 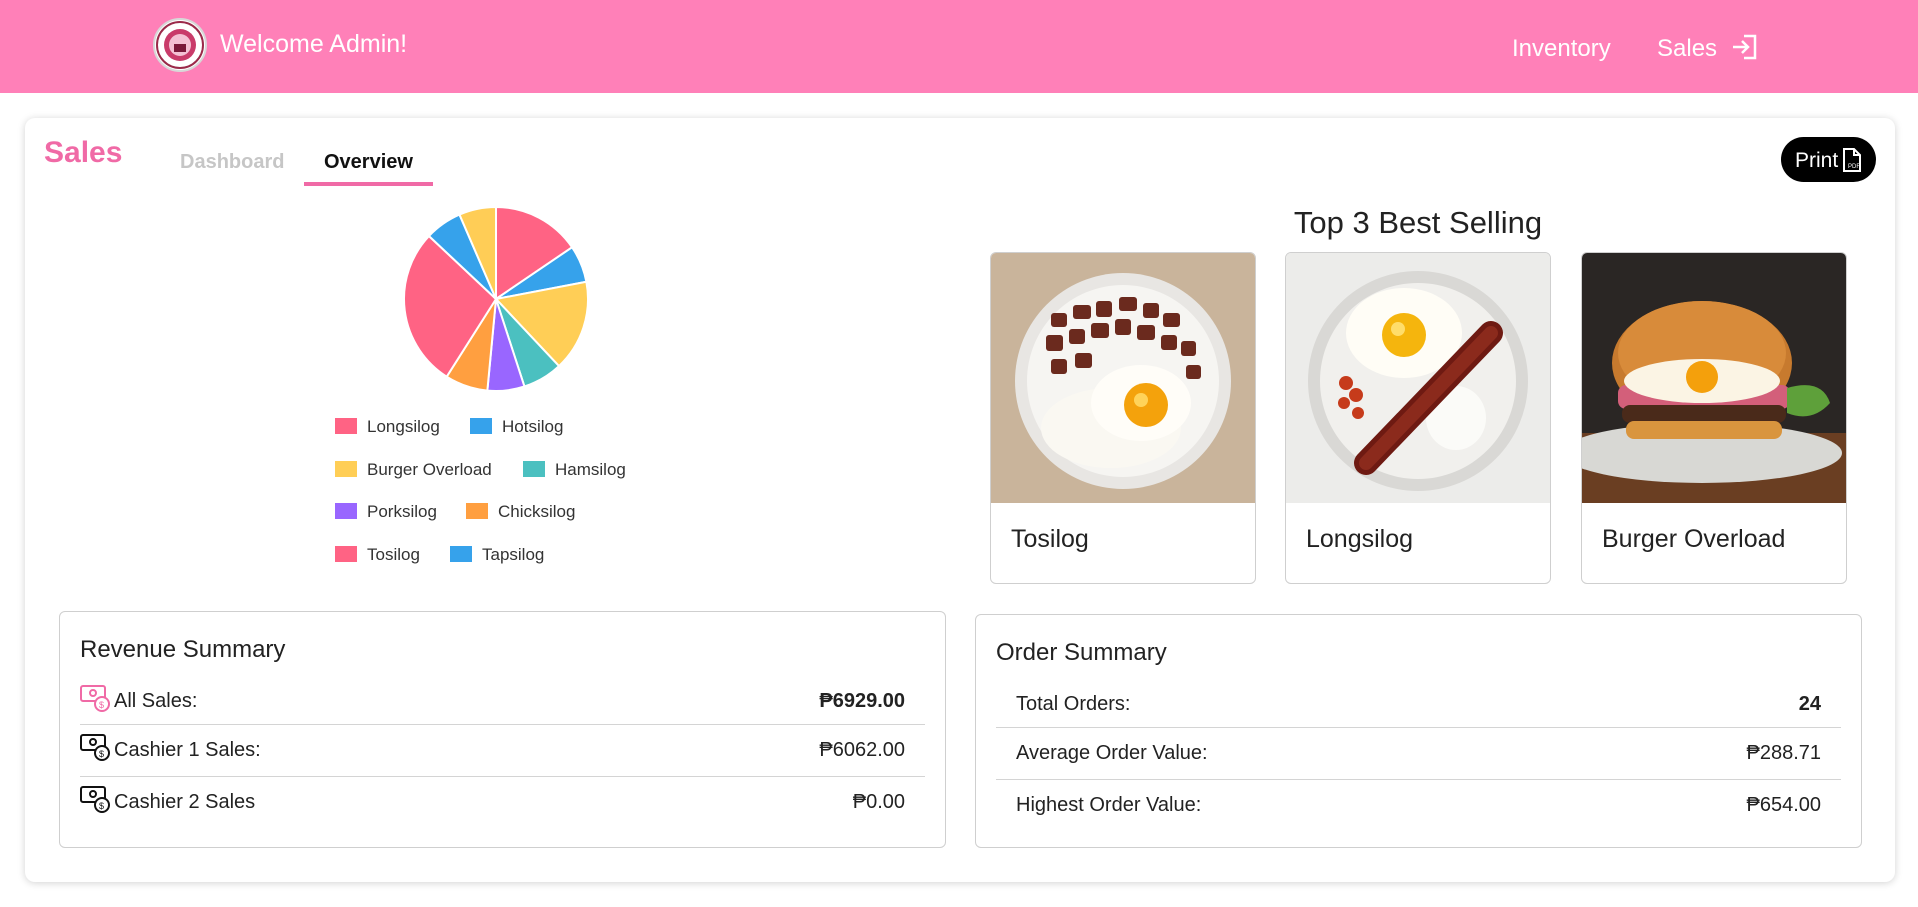 What do you see at coordinates (402, 511) in the screenshot?
I see `legend-label: Porksilog` at bounding box center [402, 511].